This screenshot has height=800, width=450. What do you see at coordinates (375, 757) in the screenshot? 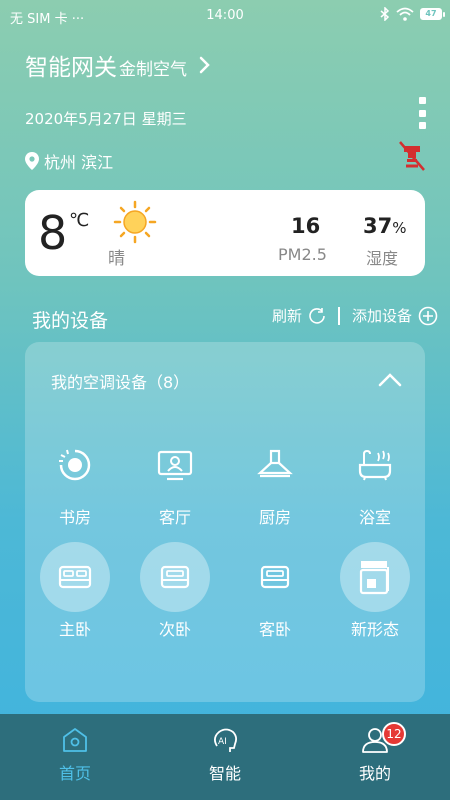
I see `tab-mine: 我的` at bounding box center [375, 757].